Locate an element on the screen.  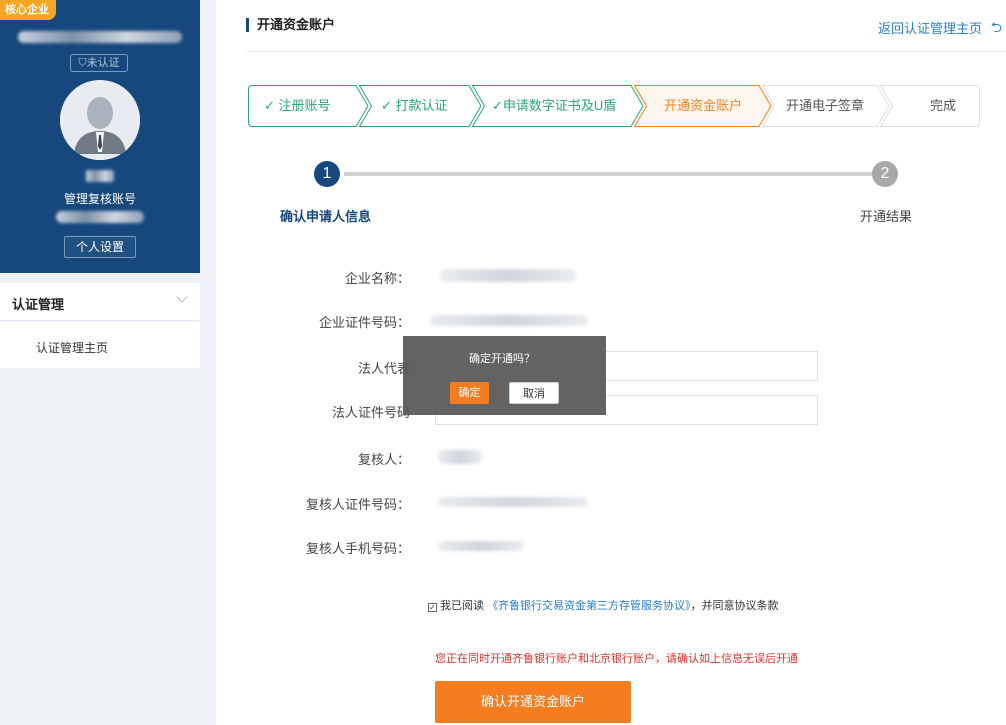
form-row-legal-id: 法人证件号码 is located at coordinates (611, 410).